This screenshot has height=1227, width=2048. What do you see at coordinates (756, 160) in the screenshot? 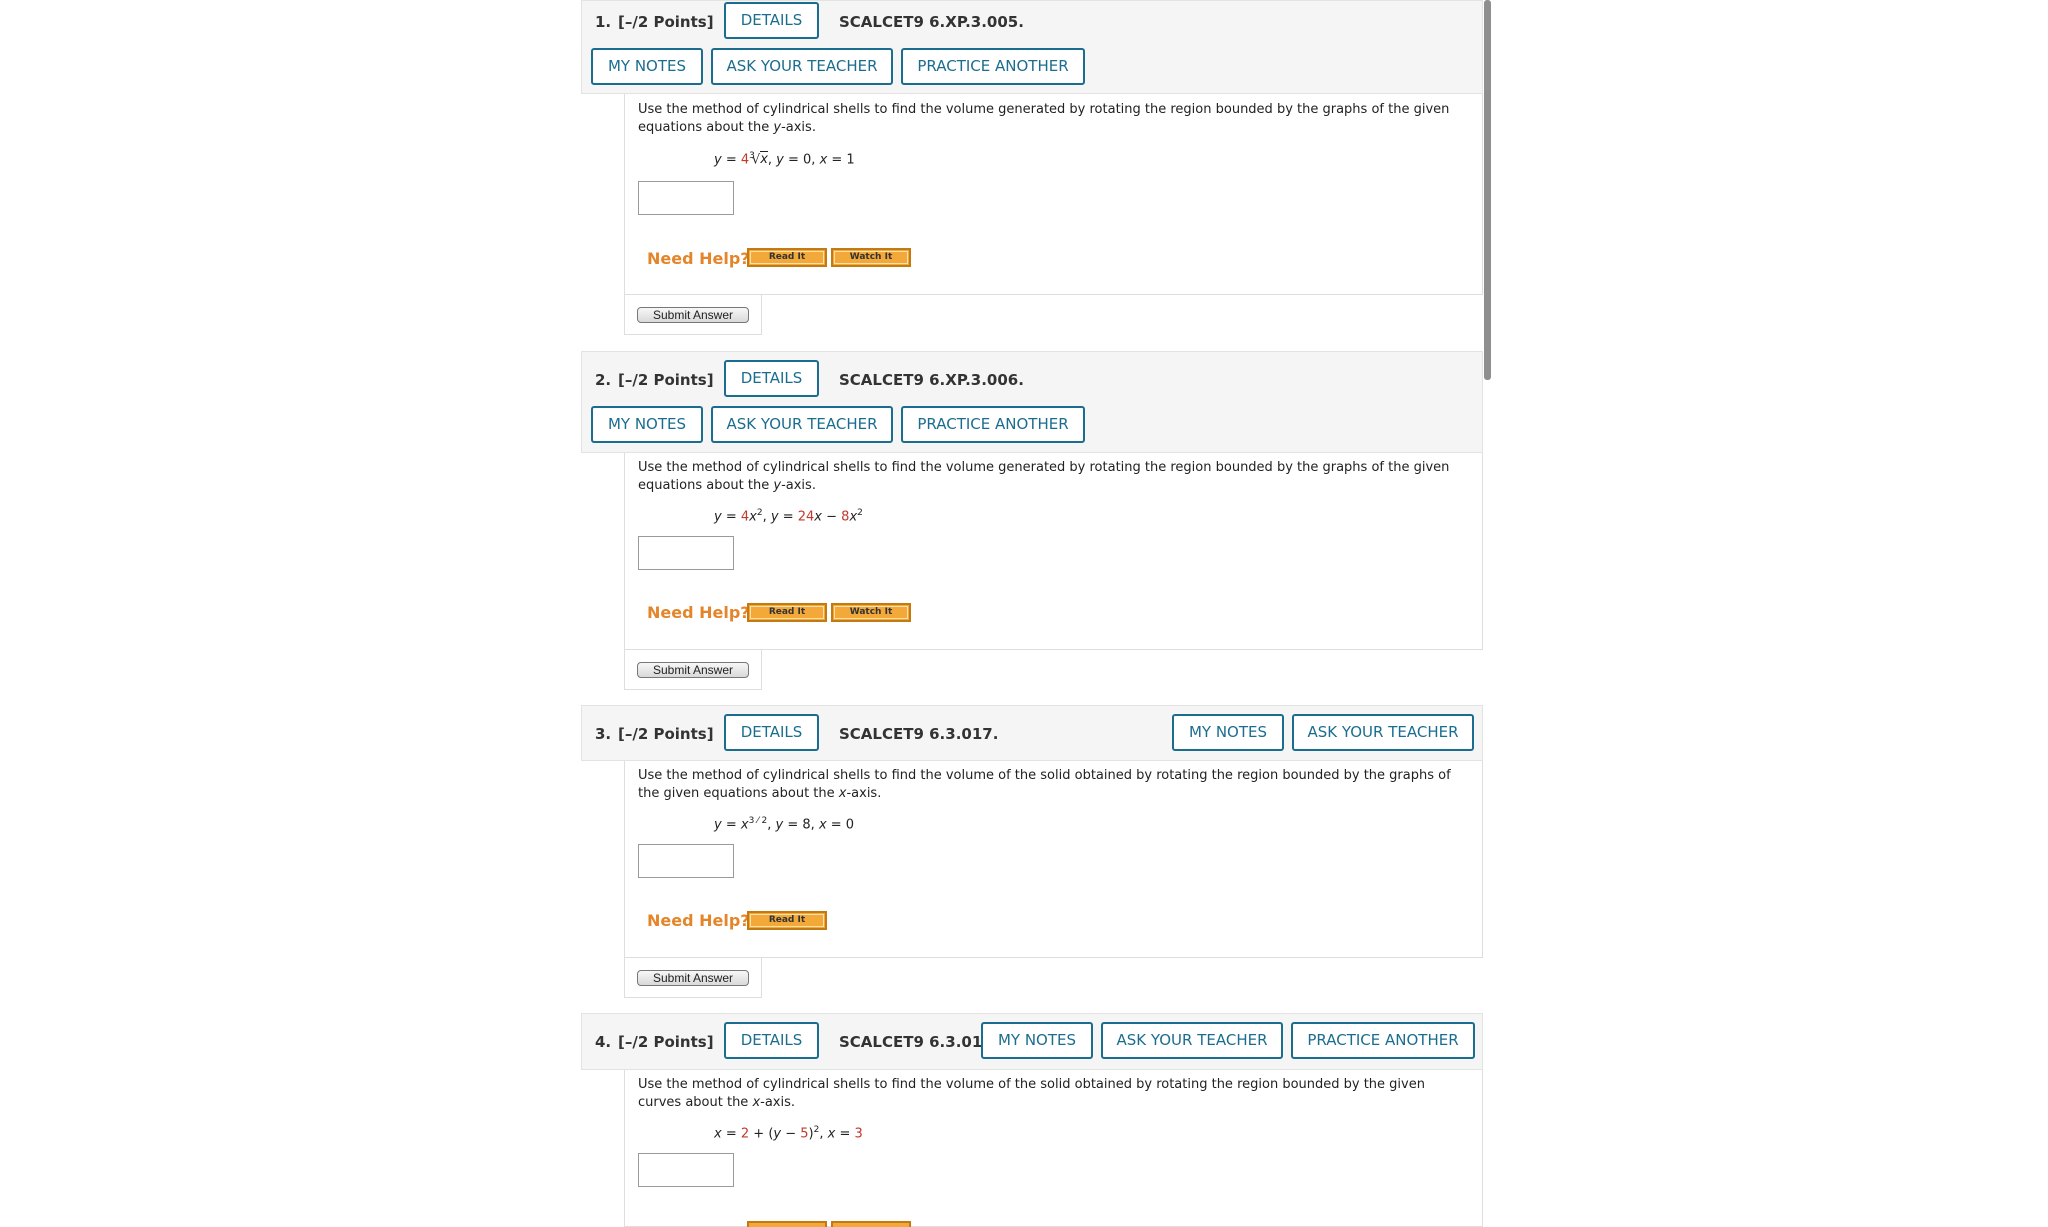
I see `radical-icon: √` at bounding box center [756, 160].